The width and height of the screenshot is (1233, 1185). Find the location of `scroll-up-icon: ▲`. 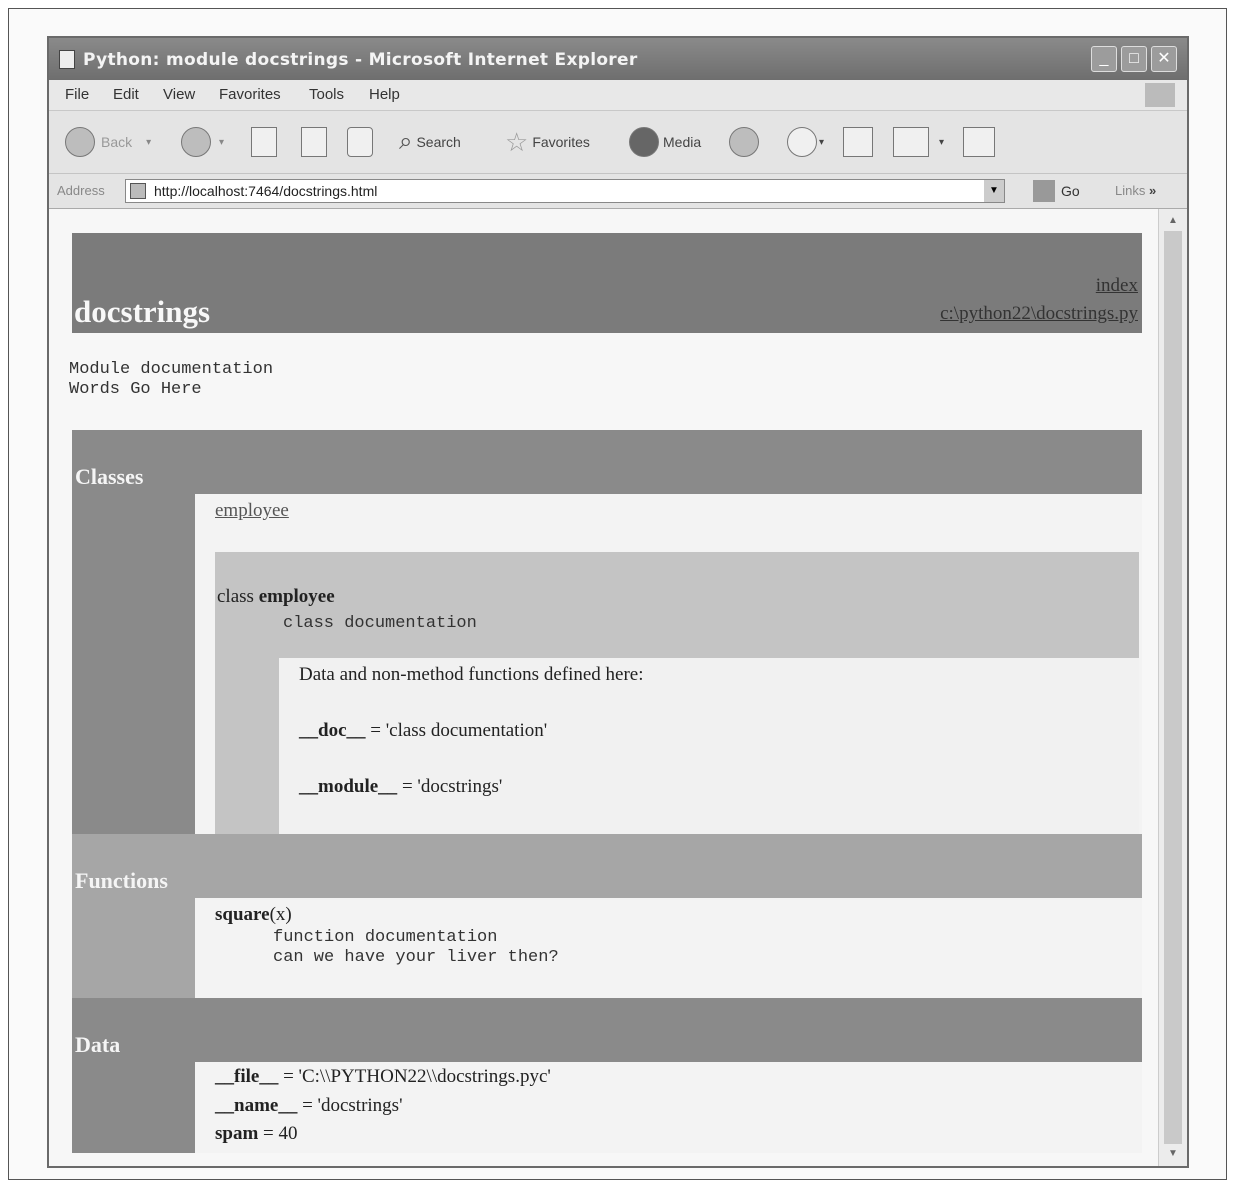

scroll-up-icon: ▲ is located at coordinates (1173, 221).